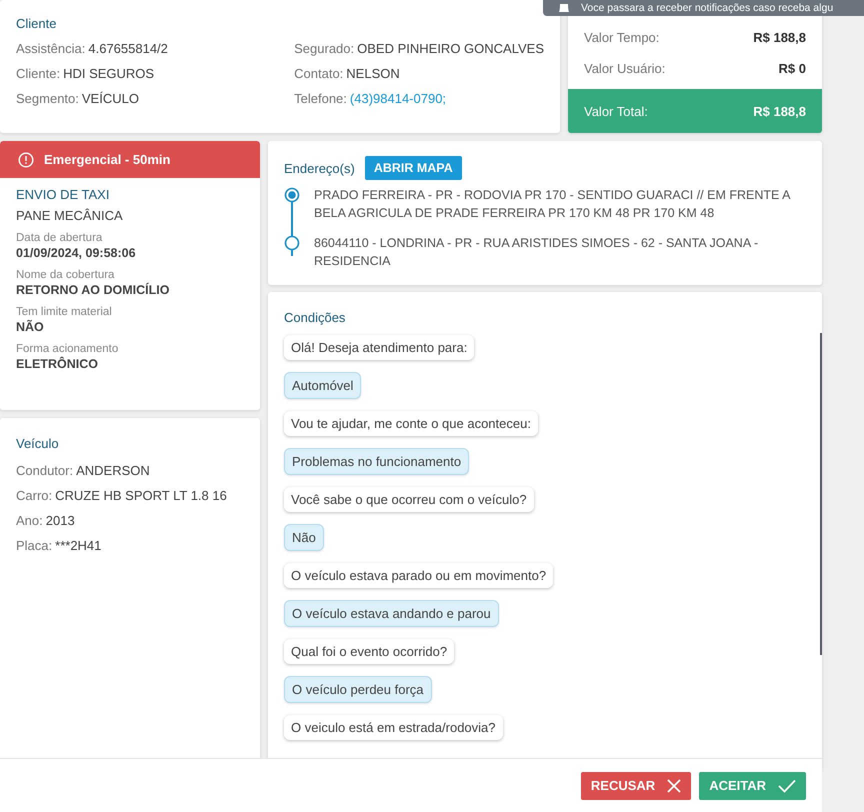 The image size is (864, 812). What do you see at coordinates (707, 8) in the screenshot?
I see `notification-text: Voce passara a receber notificações caso receba algu` at bounding box center [707, 8].